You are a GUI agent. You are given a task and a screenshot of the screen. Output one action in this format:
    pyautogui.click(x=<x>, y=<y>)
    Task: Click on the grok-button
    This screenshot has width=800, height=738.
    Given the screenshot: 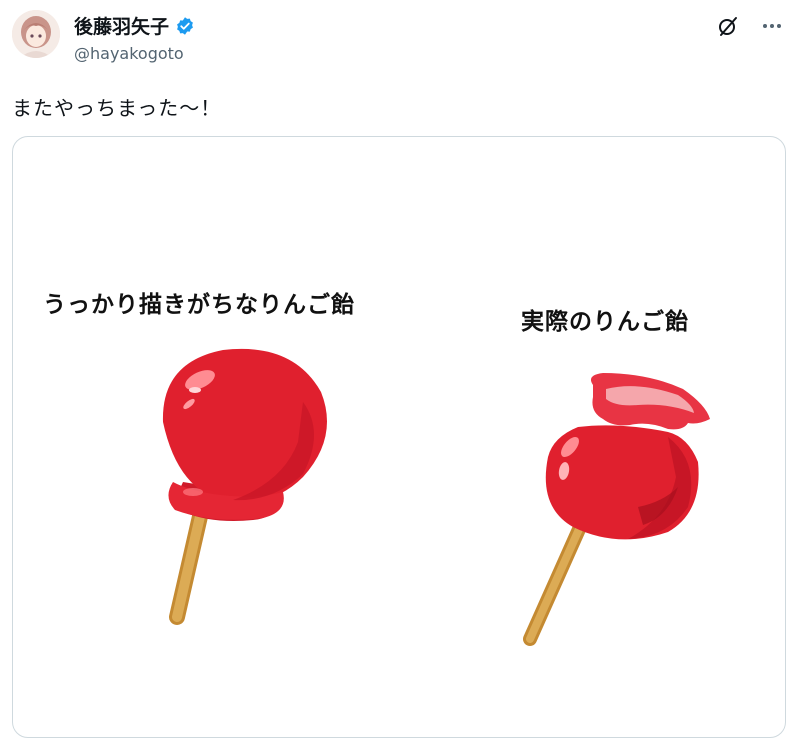 What is the action you would take?
    pyautogui.click(x=728, y=26)
    